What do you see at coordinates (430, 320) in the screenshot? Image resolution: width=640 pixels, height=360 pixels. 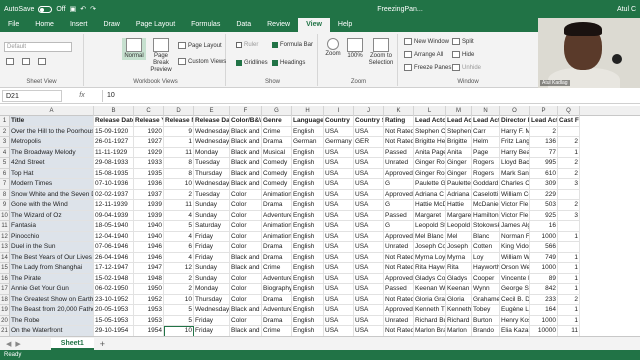 I see `table-cell: Richard Bu` at bounding box center [430, 320].